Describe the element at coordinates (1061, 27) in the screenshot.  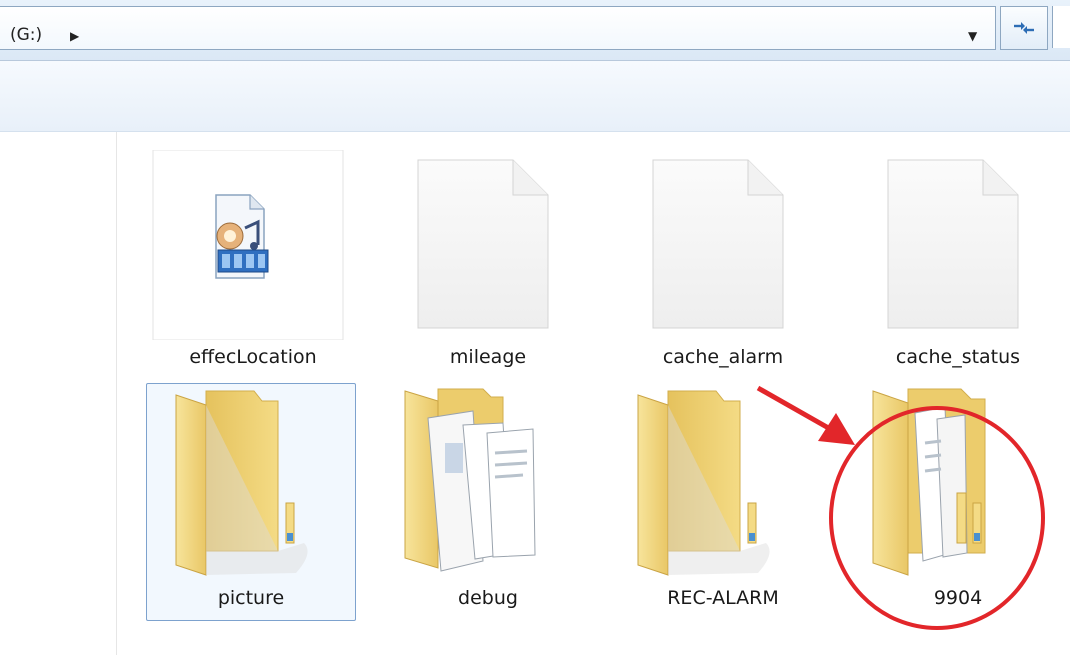
I see `search-box-edge` at that location.